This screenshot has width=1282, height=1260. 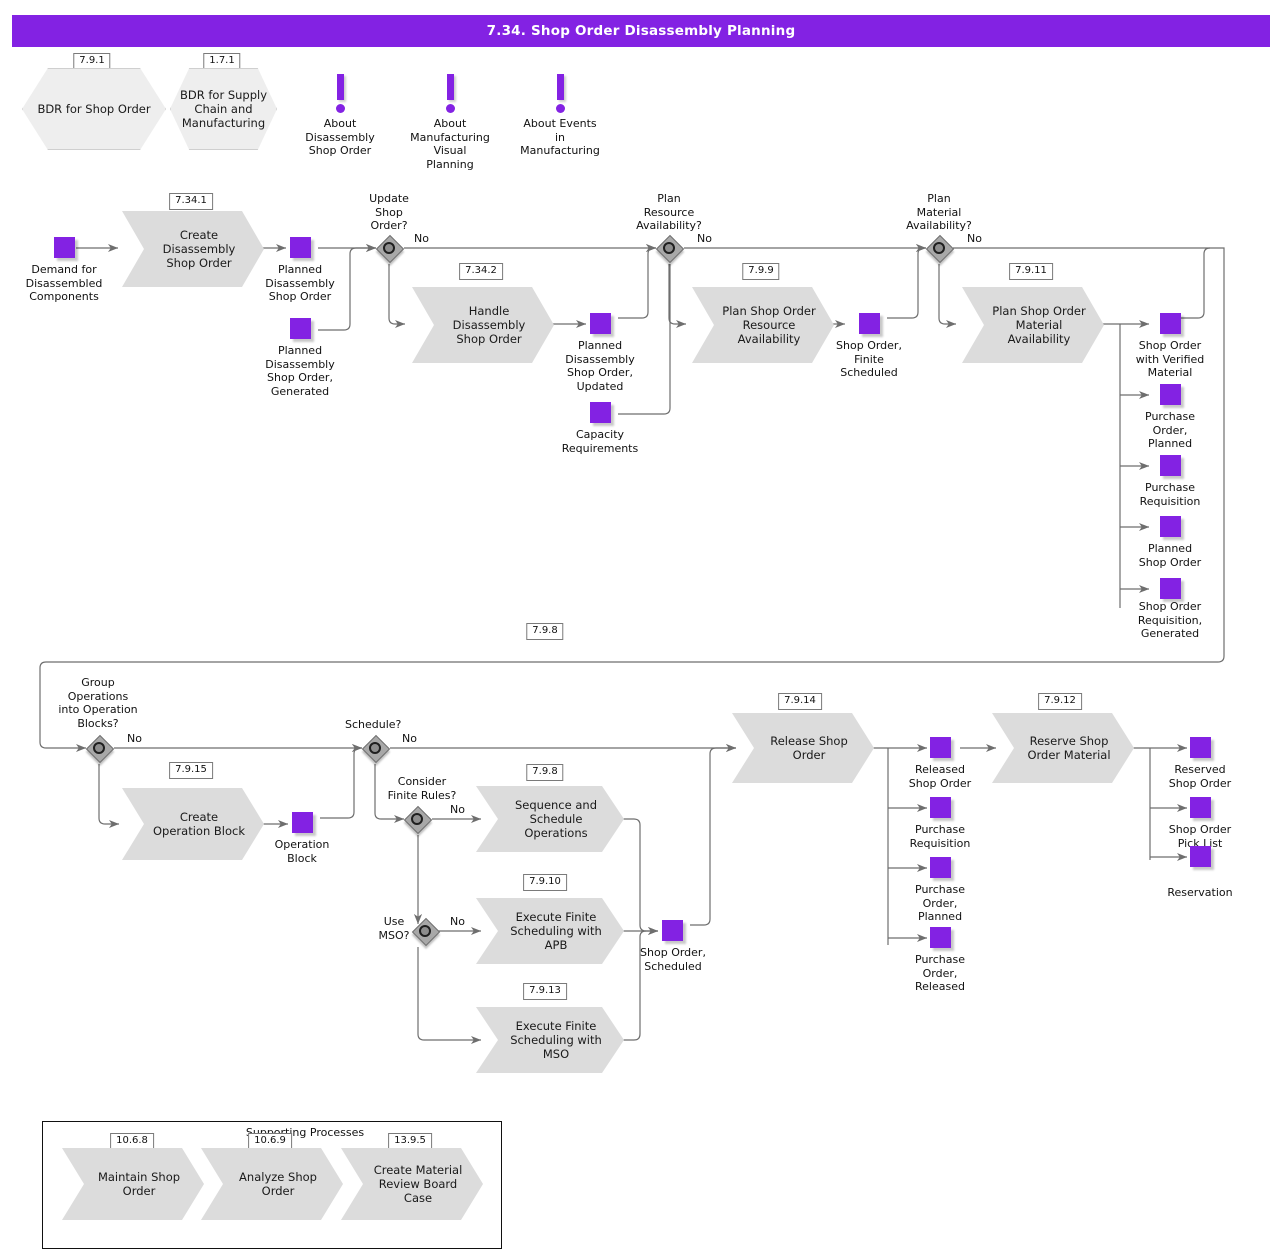 What do you see at coordinates (191, 201) in the screenshot?
I see `process-id-tag: 7.34.1` at bounding box center [191, 201].